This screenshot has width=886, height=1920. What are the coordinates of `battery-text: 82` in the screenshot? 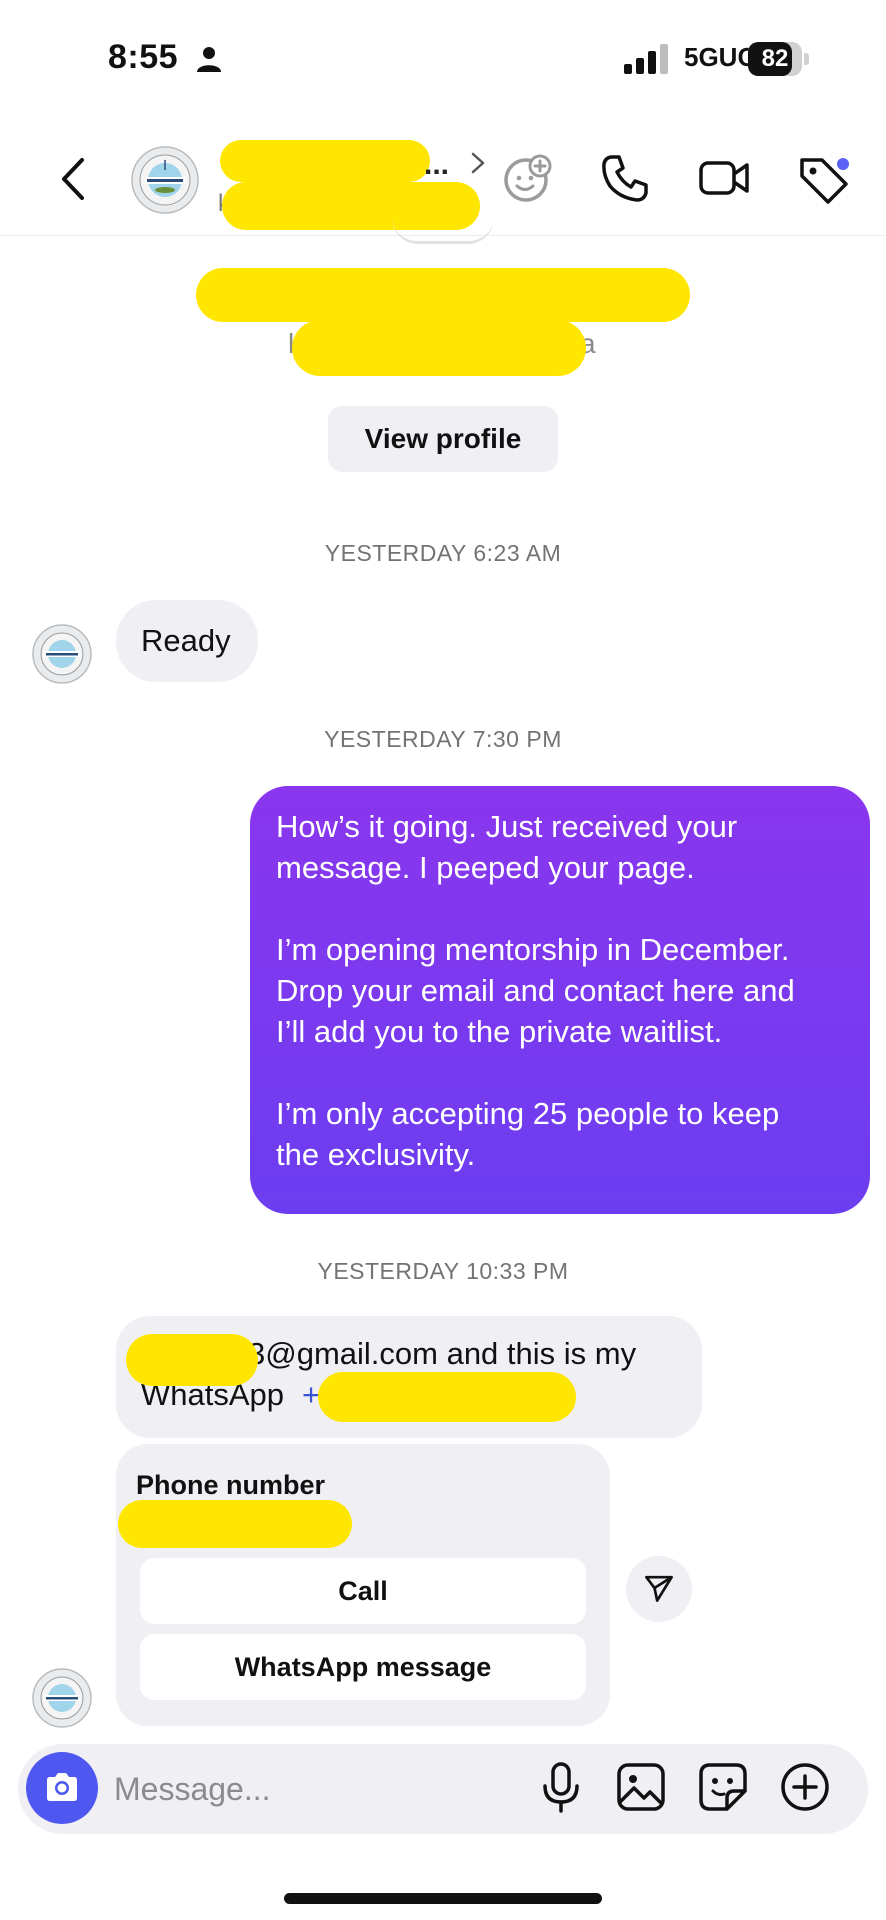 It's located at (775, 58).